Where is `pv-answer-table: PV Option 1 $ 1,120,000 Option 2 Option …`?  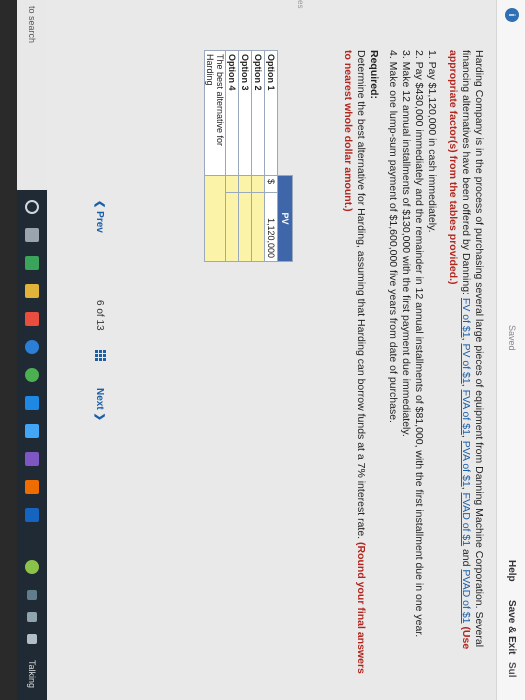
pv-answer-table: PV Option 1 $ 1,120,000 Option 2 Option … is located at coordinates (248, 156).